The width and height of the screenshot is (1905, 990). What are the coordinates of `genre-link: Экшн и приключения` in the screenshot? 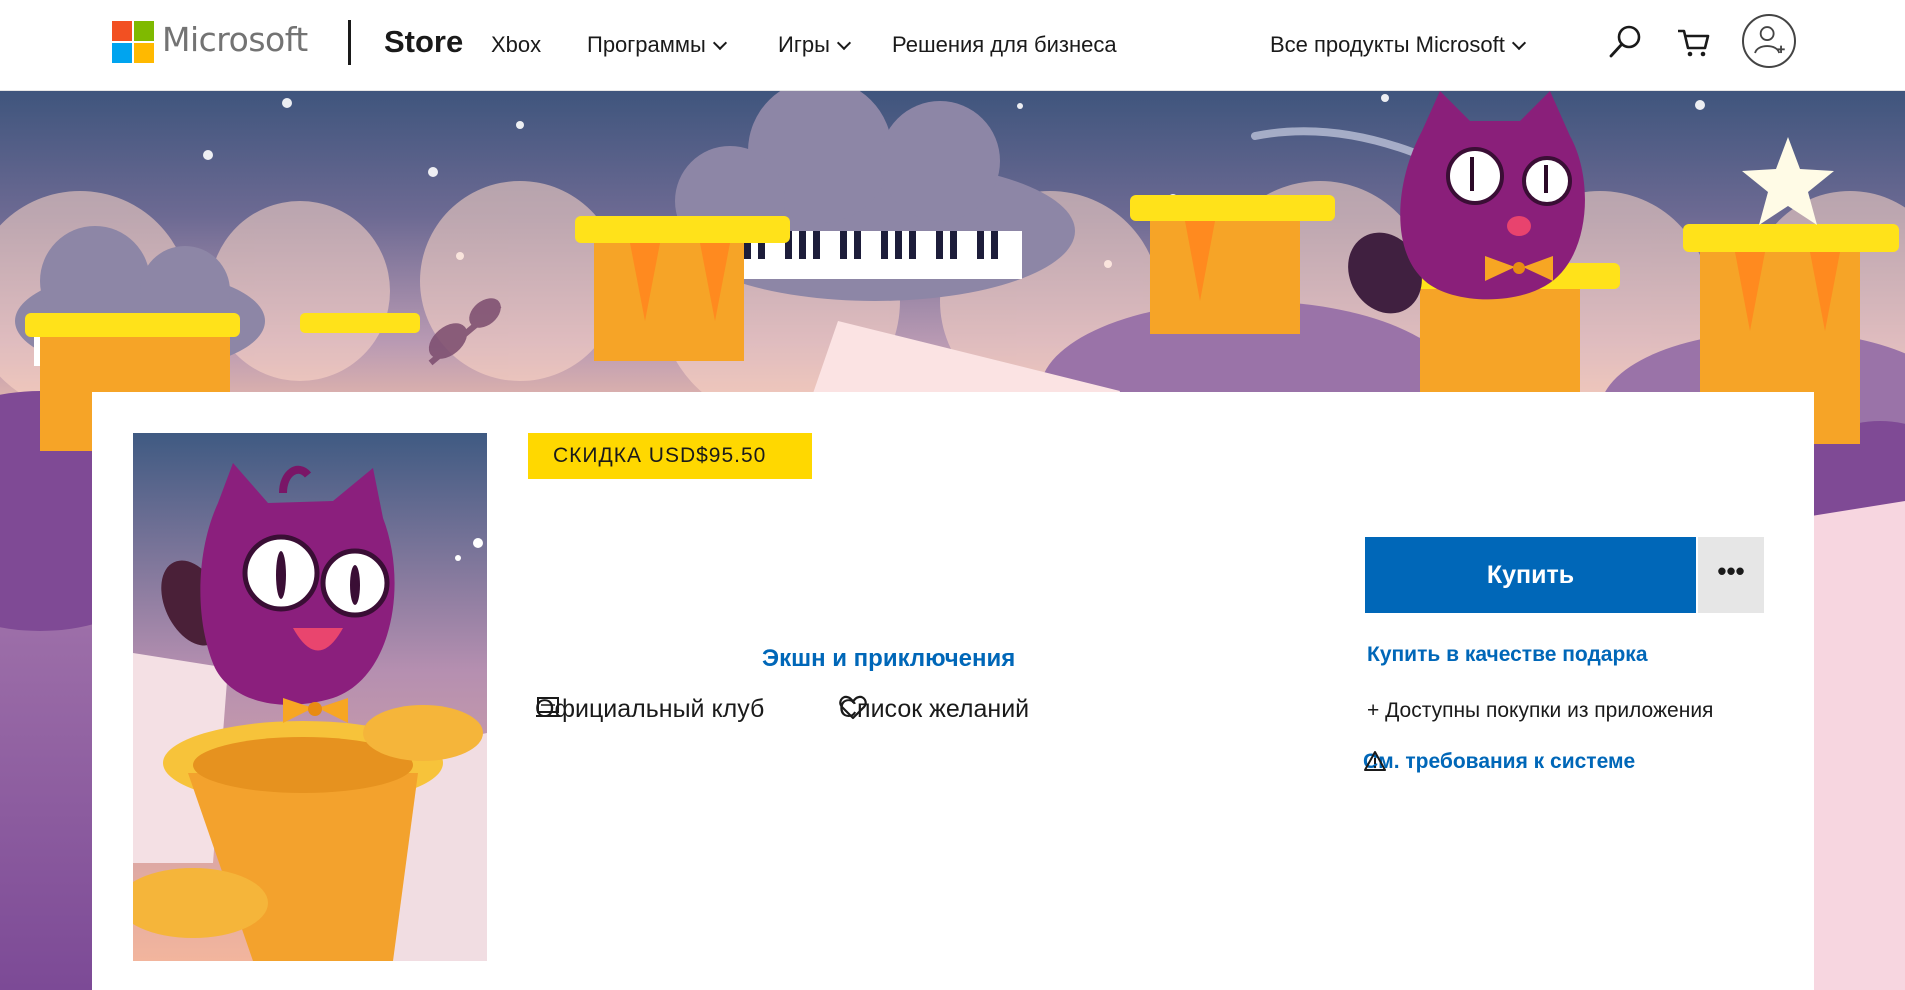 It's located at (888, 659).